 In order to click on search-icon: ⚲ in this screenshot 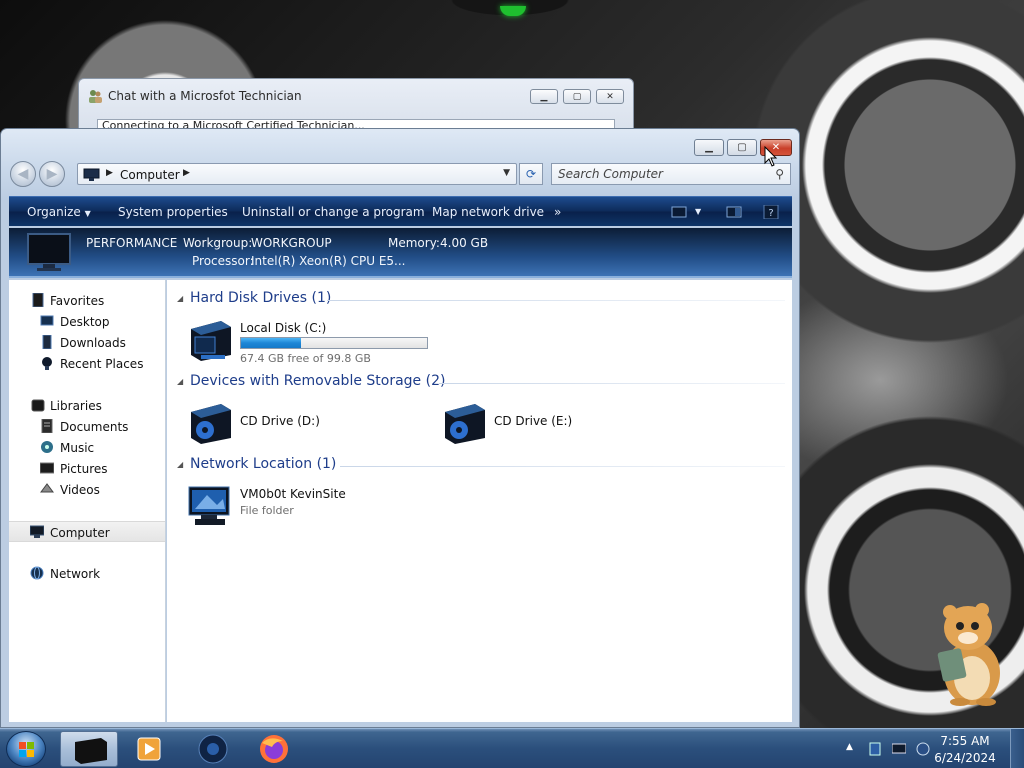, I will do `click(779, 174)`.